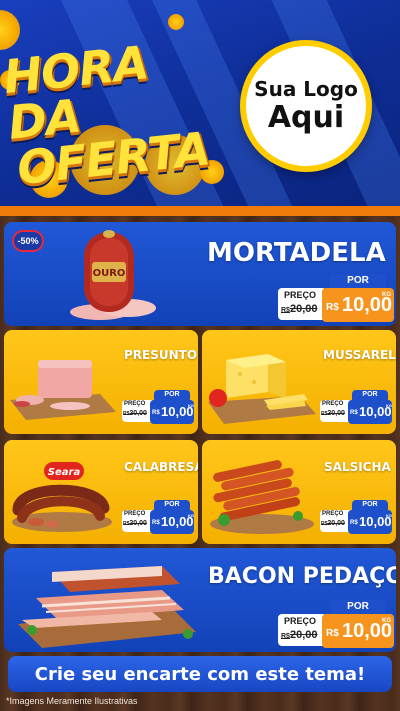 Image resolution: width=400 pixels, height=711 pixels. I want to click on logo-text-line-1: Sua Logo, so click(306, 89).